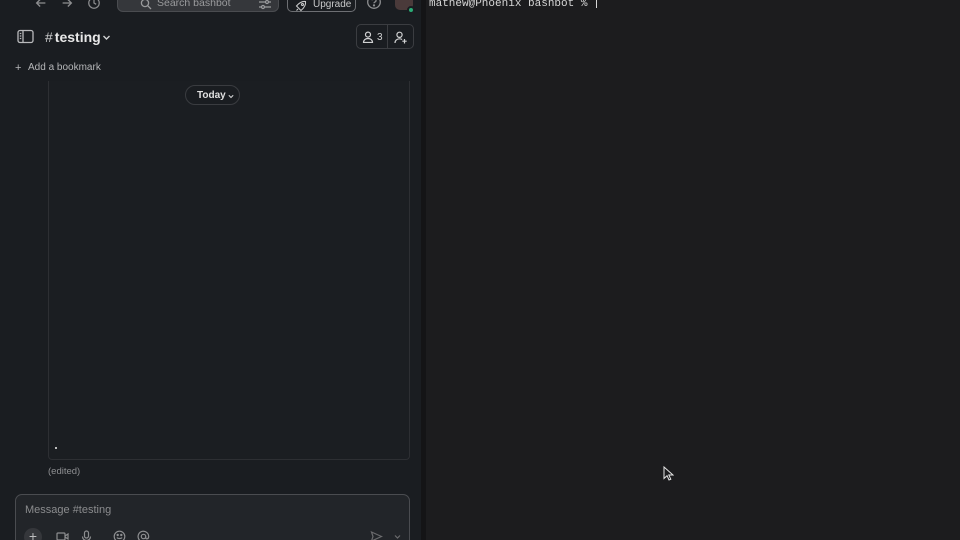 This screenshot has height=540, width=960. What do you see at coordinates (94, 5) in the screenshot?
I see `history-clock-icon` at bounding box center [94, 5].